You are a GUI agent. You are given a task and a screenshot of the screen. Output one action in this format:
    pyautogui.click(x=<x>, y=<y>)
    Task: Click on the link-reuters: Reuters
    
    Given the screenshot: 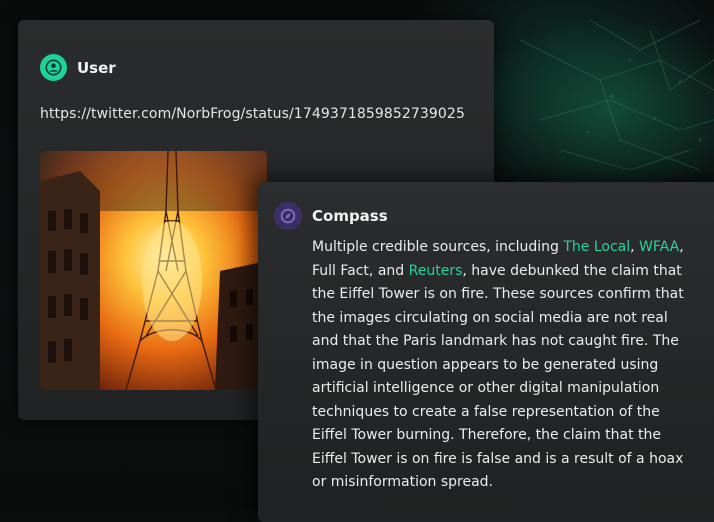 What is the action you would take?
    pyautogui.click(x=436, y=271)
    